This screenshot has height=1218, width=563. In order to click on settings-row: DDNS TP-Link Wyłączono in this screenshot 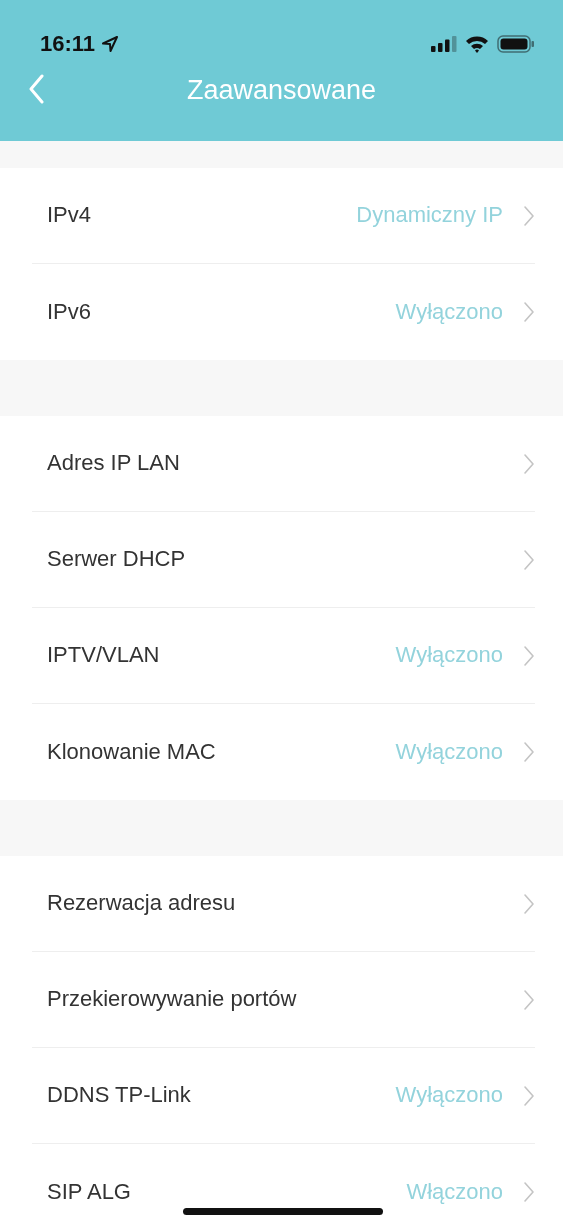, I will do `click(283, 1096)`.